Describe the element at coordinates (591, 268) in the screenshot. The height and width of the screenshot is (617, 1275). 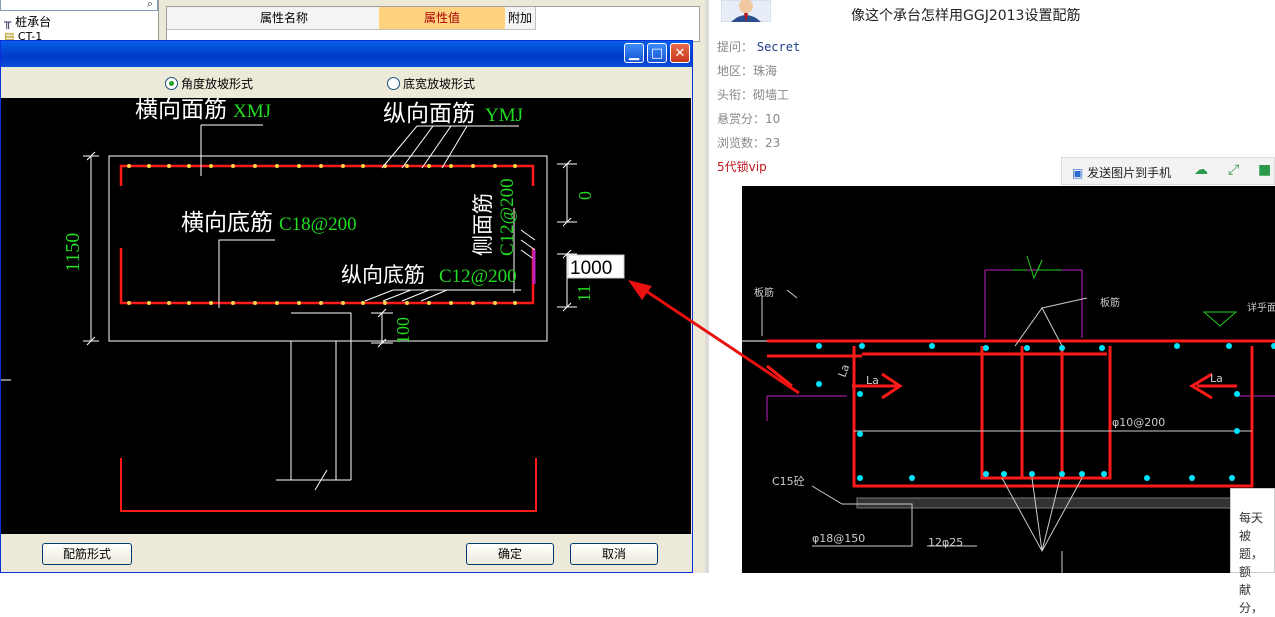
I see `dimension-edit-value: 1000` at that location.